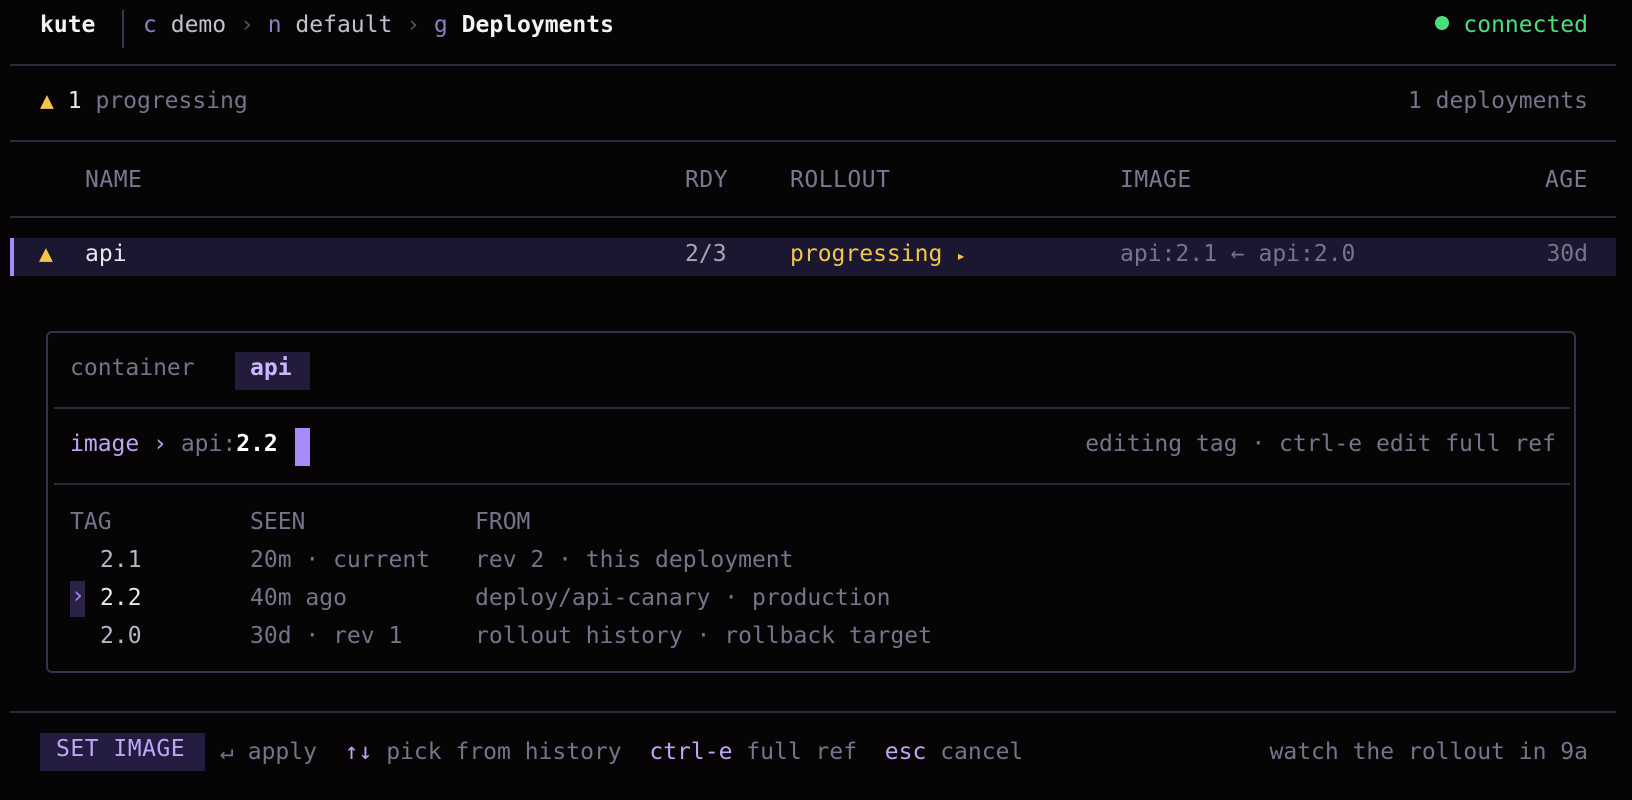 The height and width of the screenshot is (800, 1632). I want to click on breadcrumb: c demo › n default › g Deployments, so click(378, 25).